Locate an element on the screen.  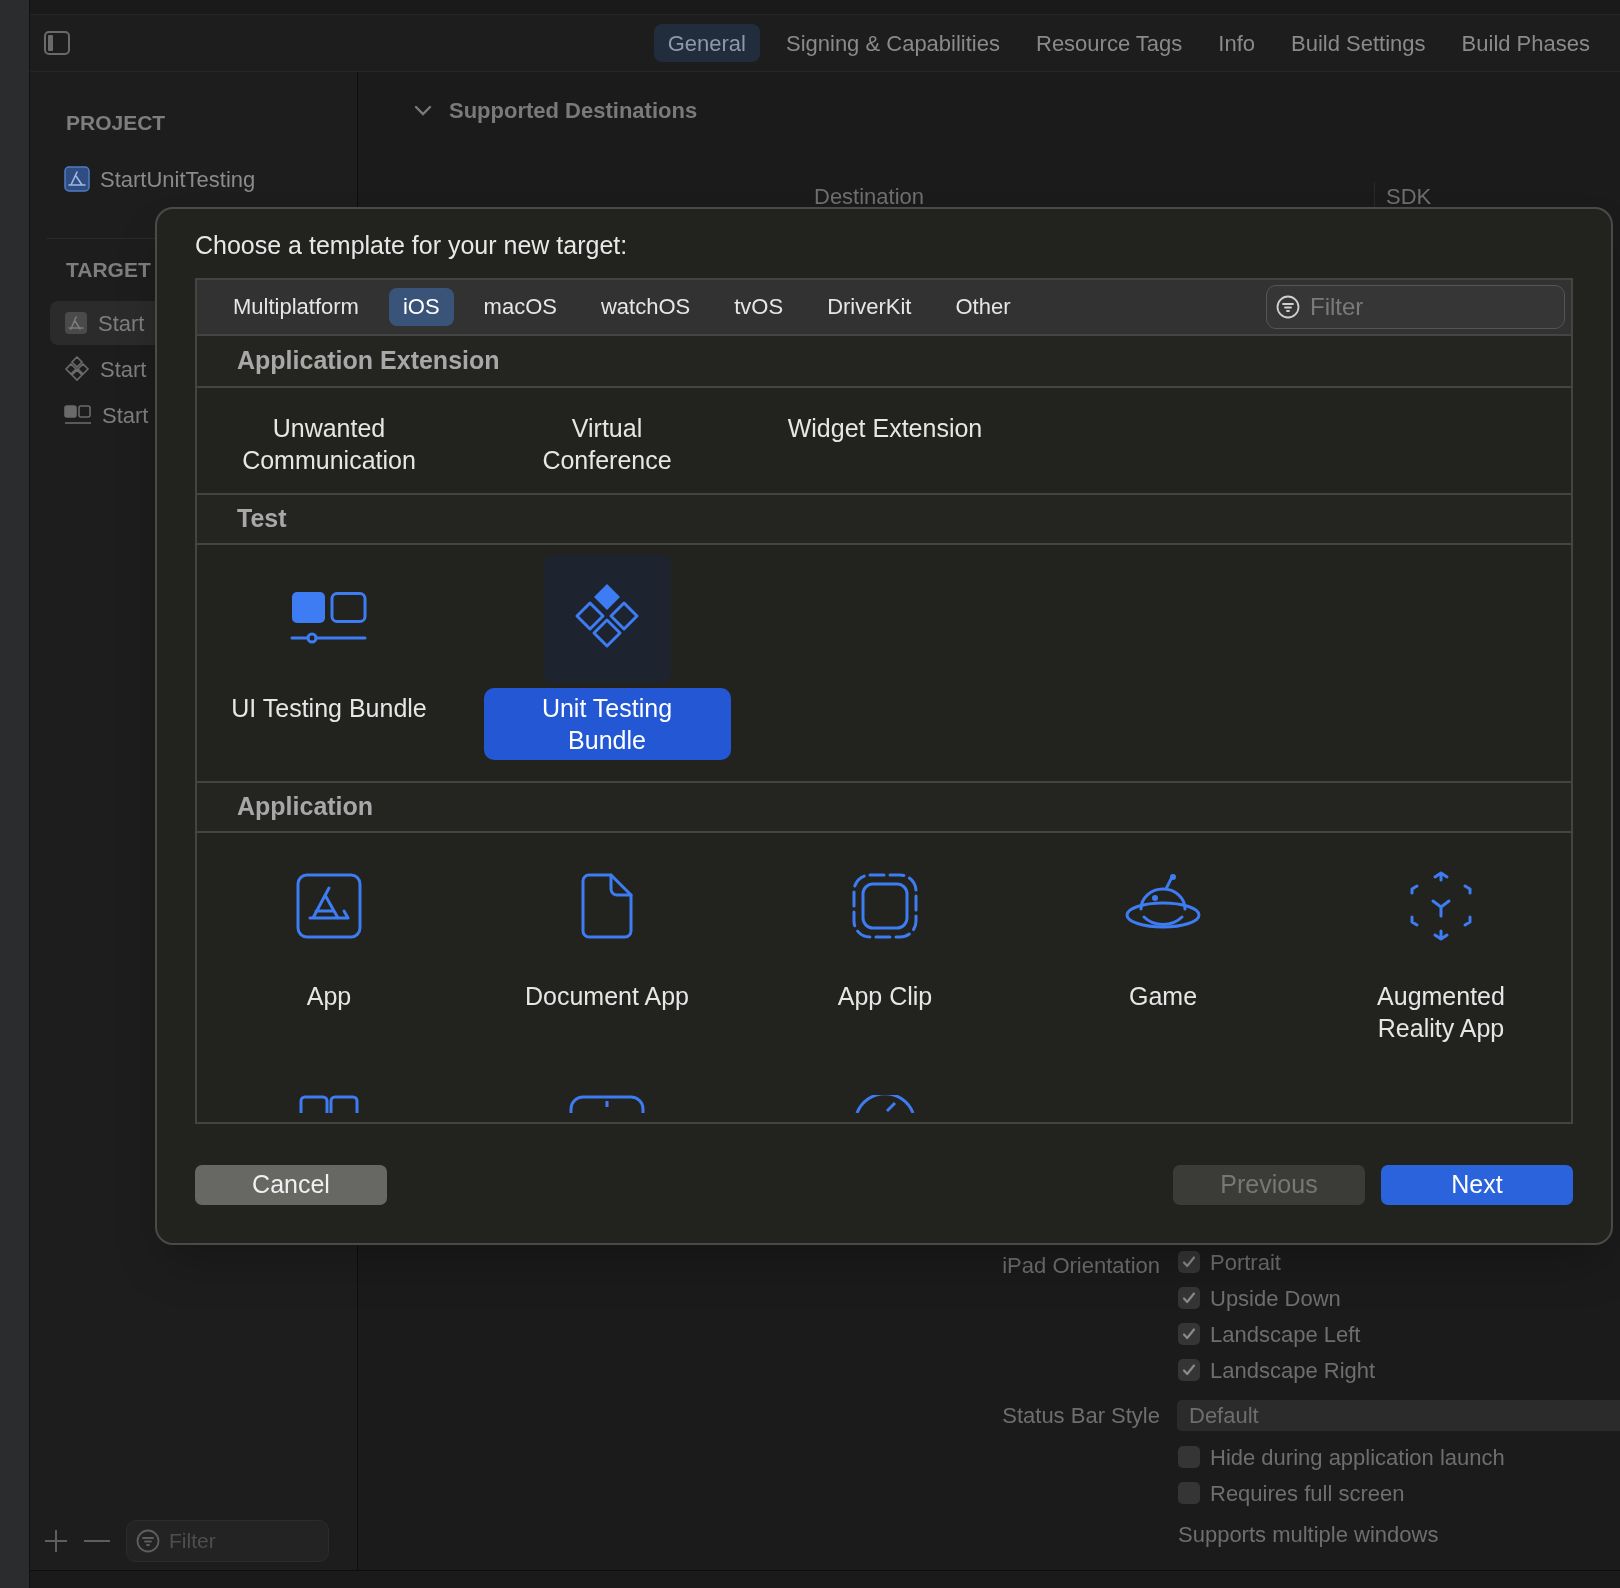
checkbox-label: Landscape Right is located at coordinates (1293, 1370).